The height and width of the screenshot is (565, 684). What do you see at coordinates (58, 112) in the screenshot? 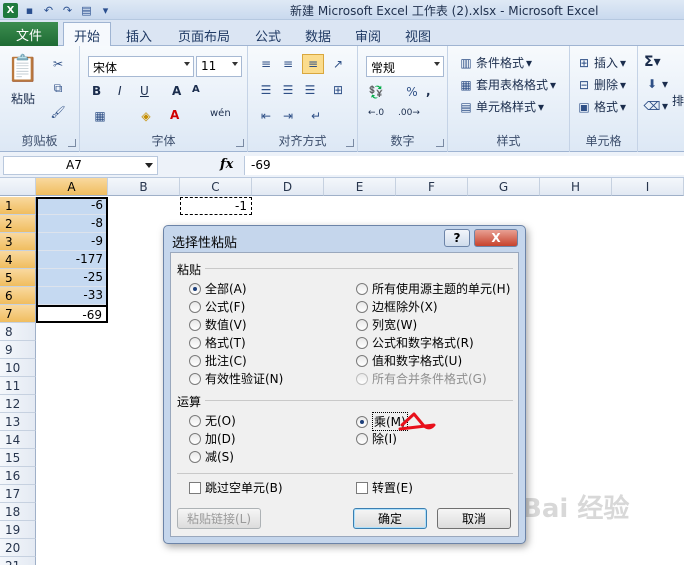
I see `format-painter-icon: 🖌` at bounding box center [58, 112].